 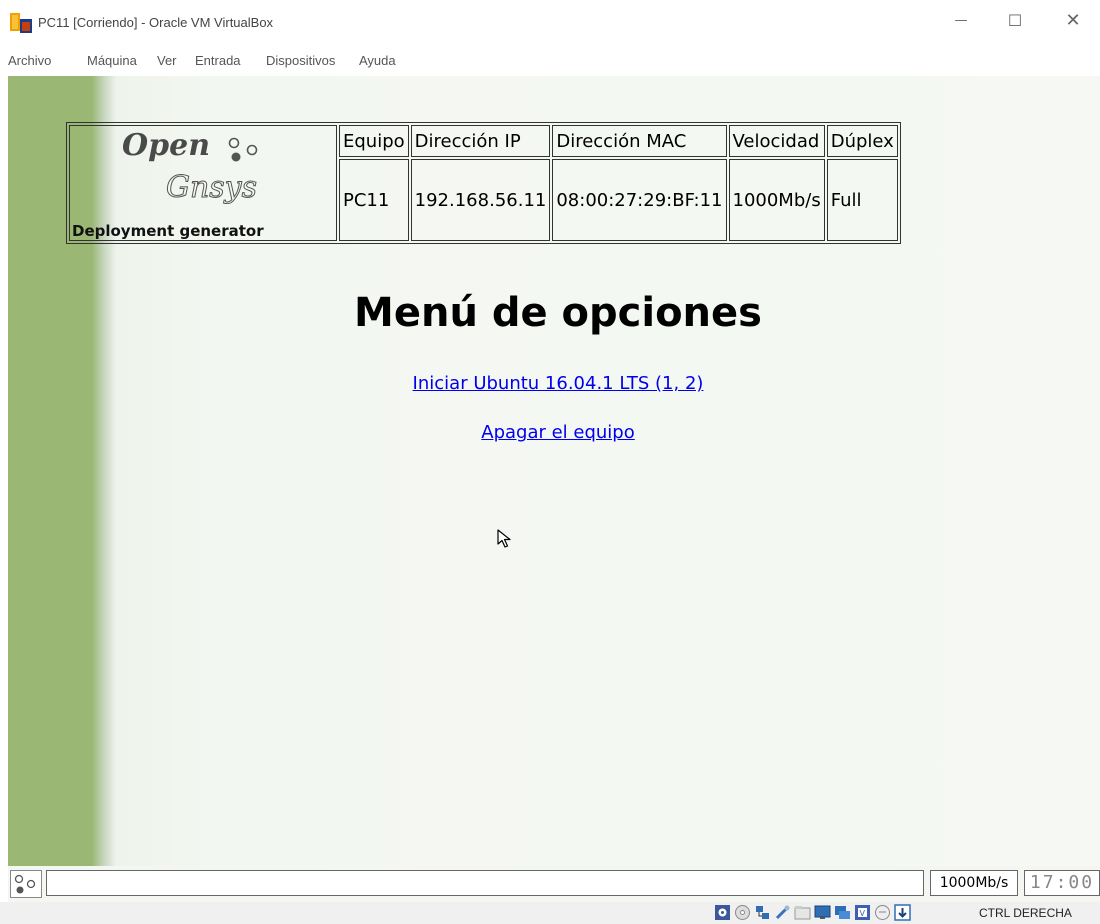 I want to click on value-duplex: Full, so click(x=862, y=200).